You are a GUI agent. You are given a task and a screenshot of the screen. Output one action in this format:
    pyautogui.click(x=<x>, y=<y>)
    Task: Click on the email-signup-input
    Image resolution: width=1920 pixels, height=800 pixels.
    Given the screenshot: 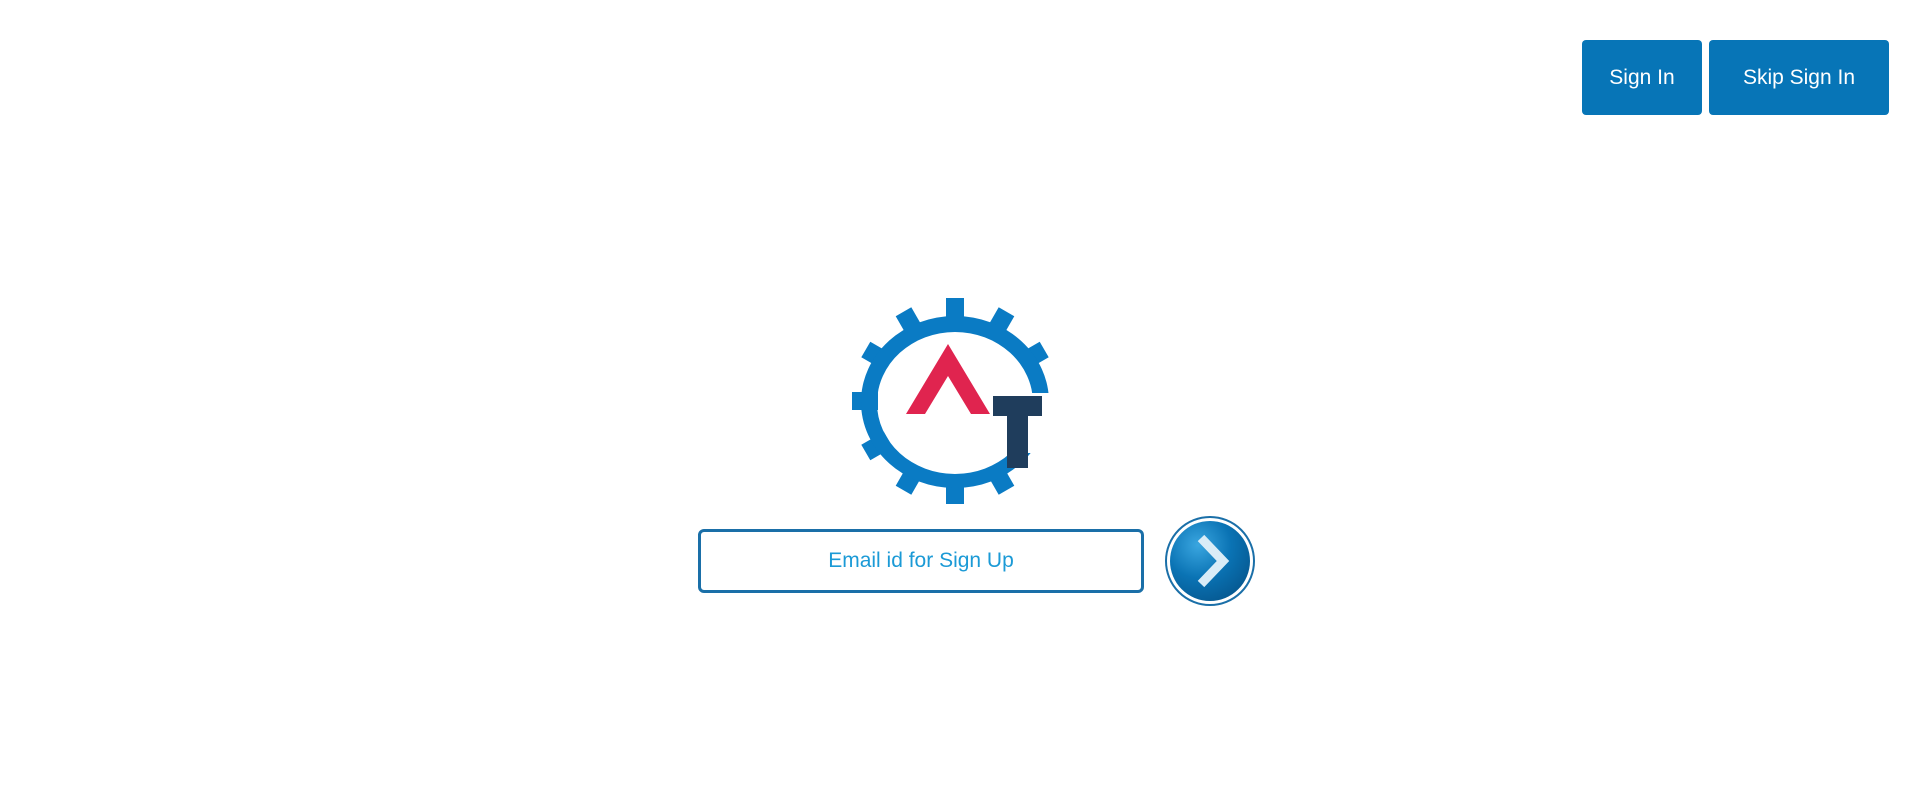 What is the action you would take?
    pyautogui.click(x=921, y=561)
    